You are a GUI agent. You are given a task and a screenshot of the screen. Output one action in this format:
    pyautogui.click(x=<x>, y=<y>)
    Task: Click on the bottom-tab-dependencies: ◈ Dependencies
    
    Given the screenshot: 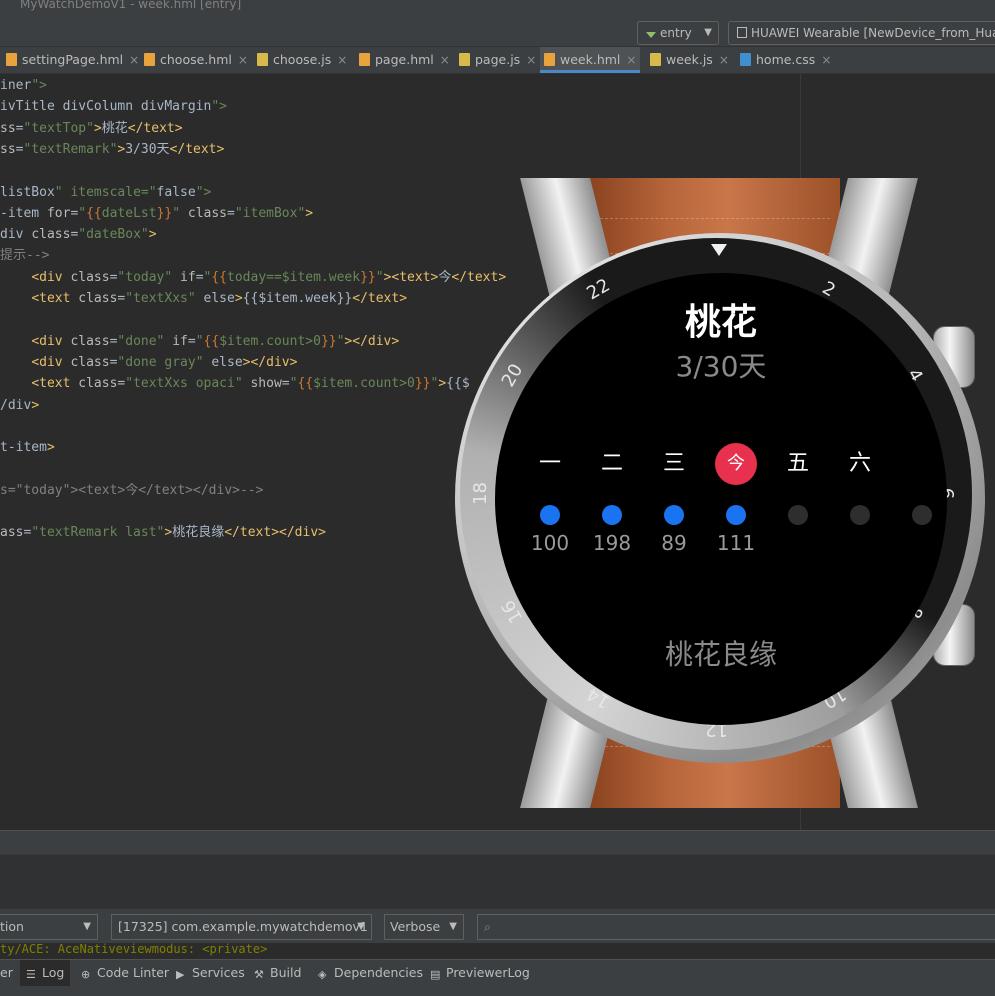 What is the action you would take?
    pyautogui.click(x=370, y=973)
    